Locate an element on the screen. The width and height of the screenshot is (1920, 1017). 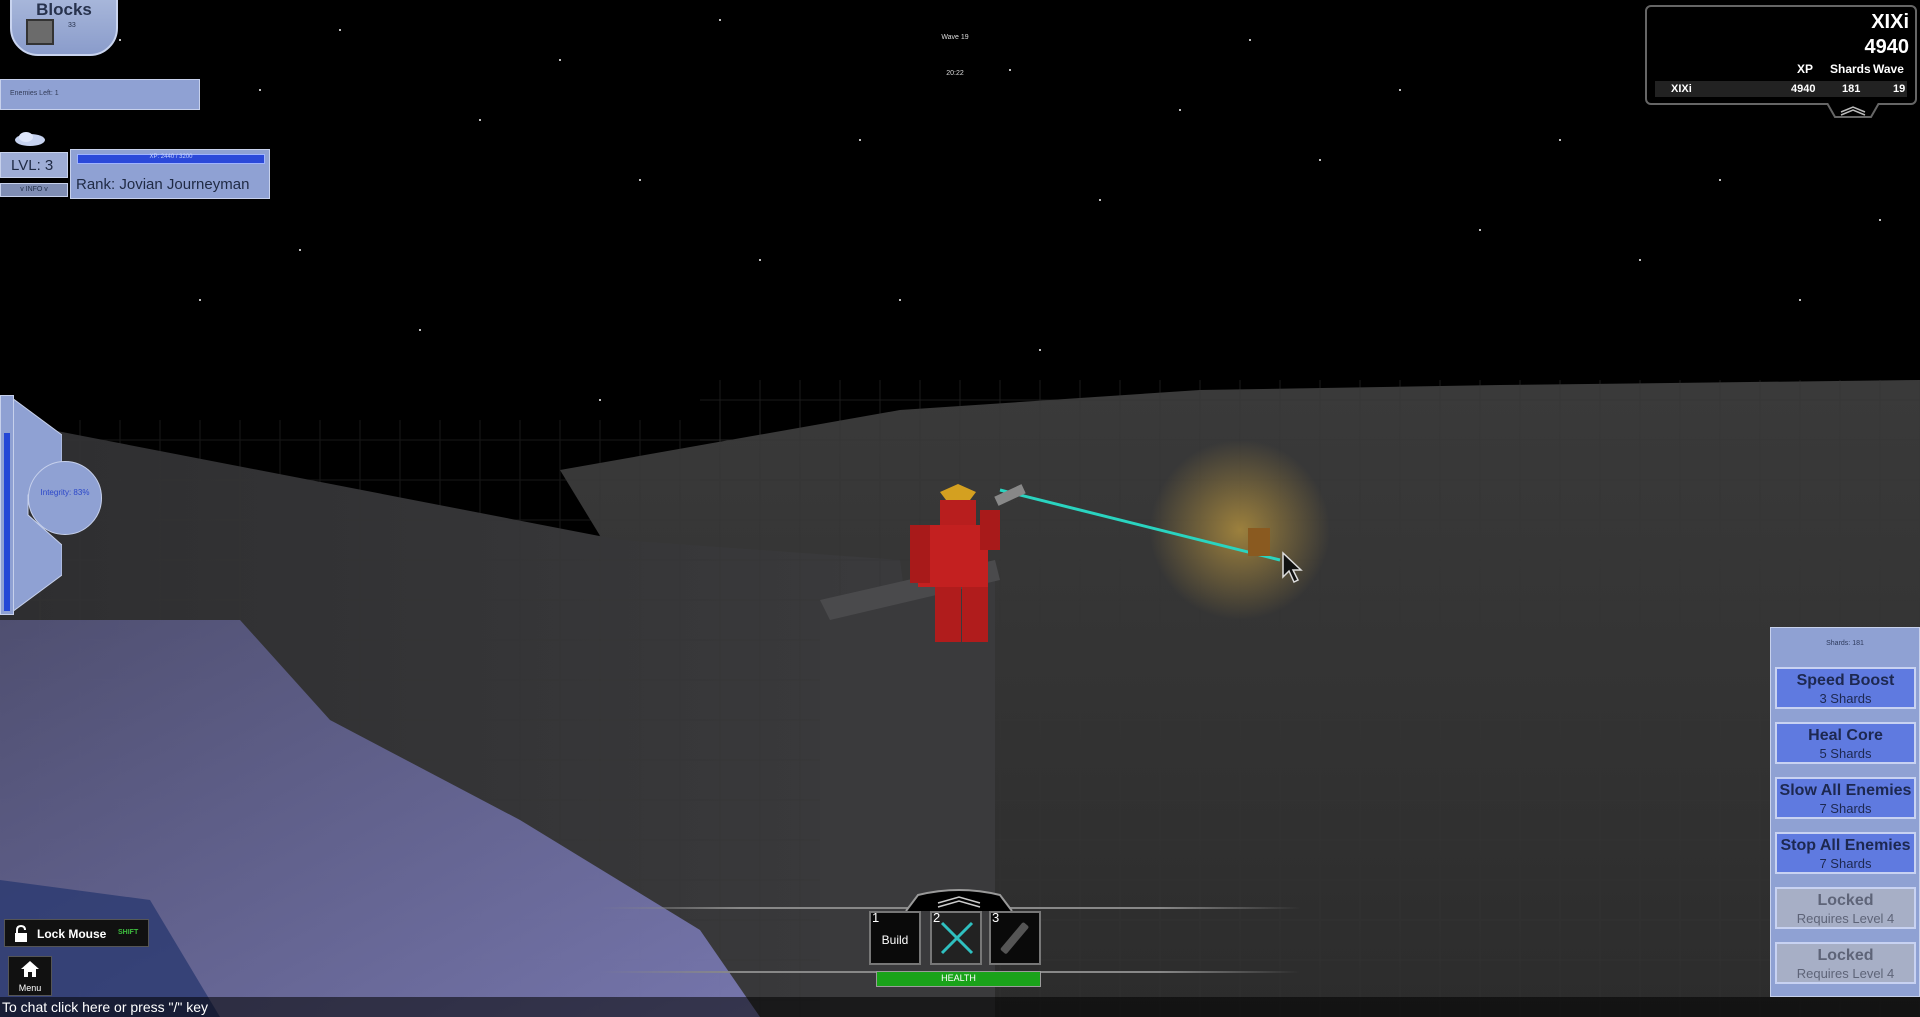
blocks-title: Blocks is located at coordinates (64, 9).